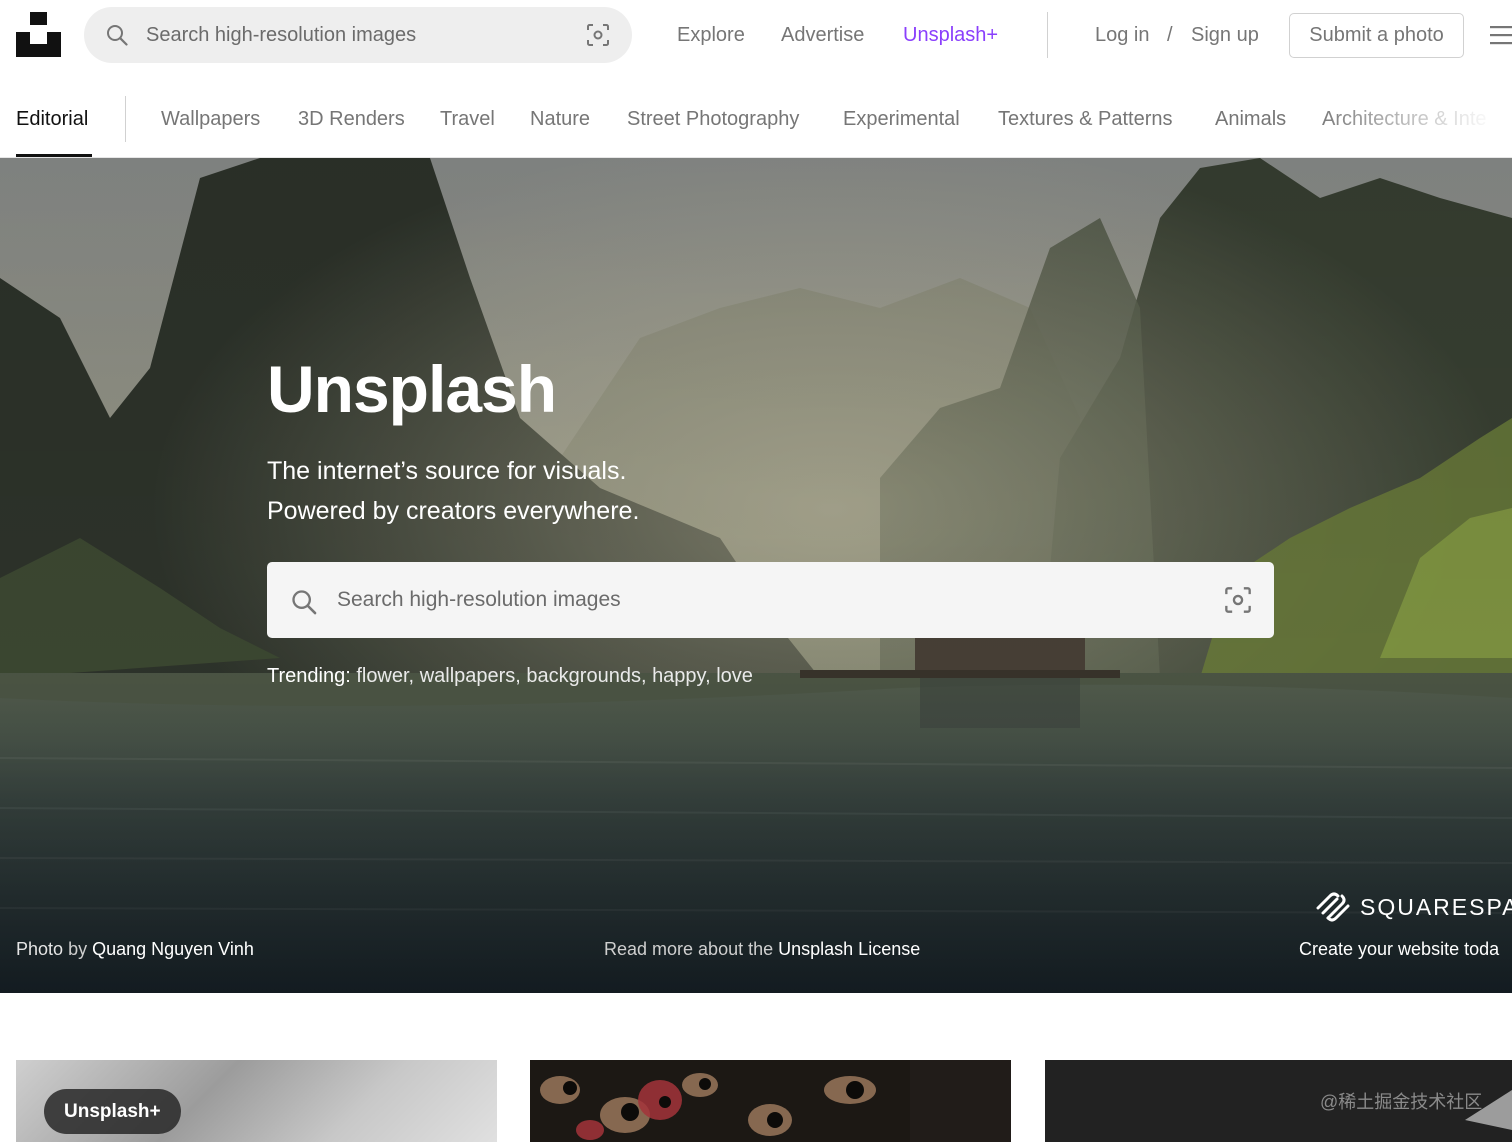 The image size is (1512, 1142). I want to click on tab-wallpapers: Wallpapers, so click(210, 119).